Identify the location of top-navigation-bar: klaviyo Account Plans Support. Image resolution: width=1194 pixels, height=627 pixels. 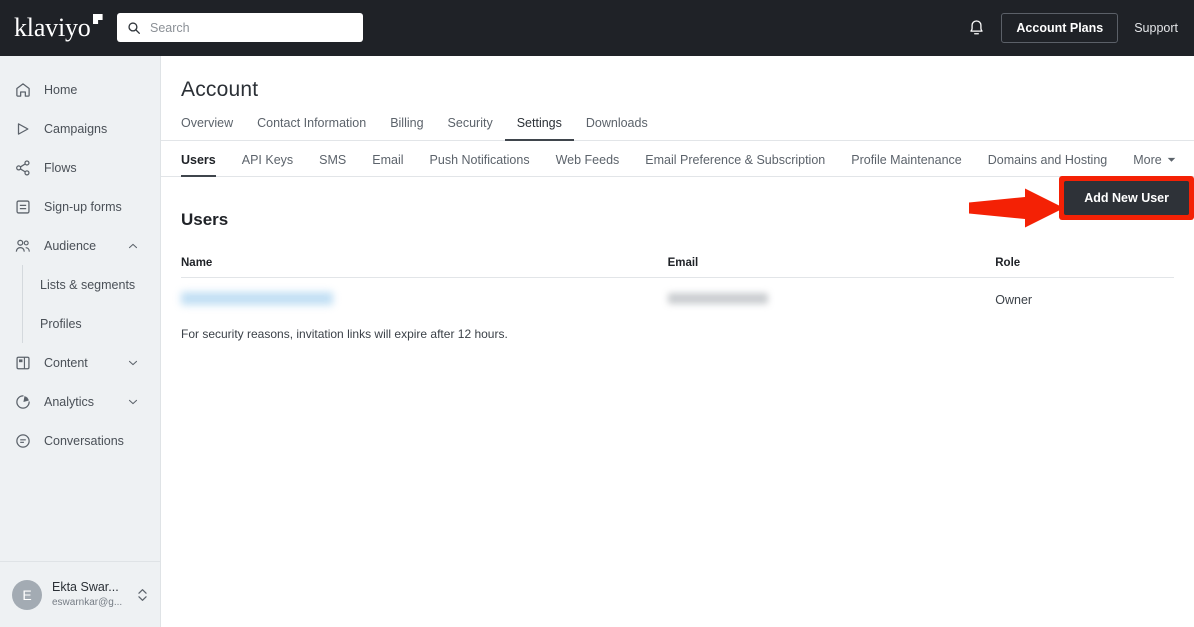
(597, 28).